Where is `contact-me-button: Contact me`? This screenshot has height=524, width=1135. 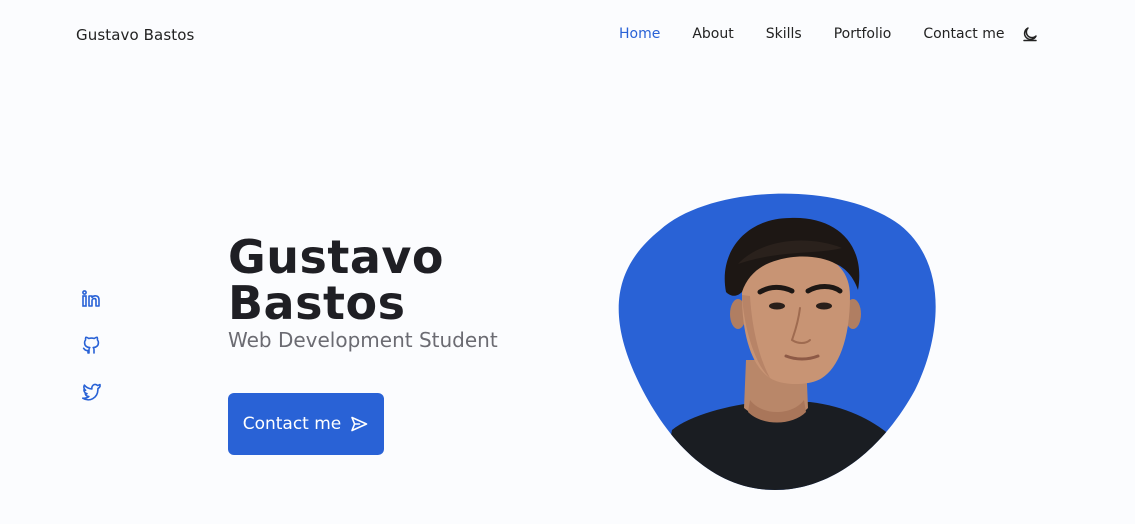
contact-me-button: Contact me is located at coordinates (306, 424).